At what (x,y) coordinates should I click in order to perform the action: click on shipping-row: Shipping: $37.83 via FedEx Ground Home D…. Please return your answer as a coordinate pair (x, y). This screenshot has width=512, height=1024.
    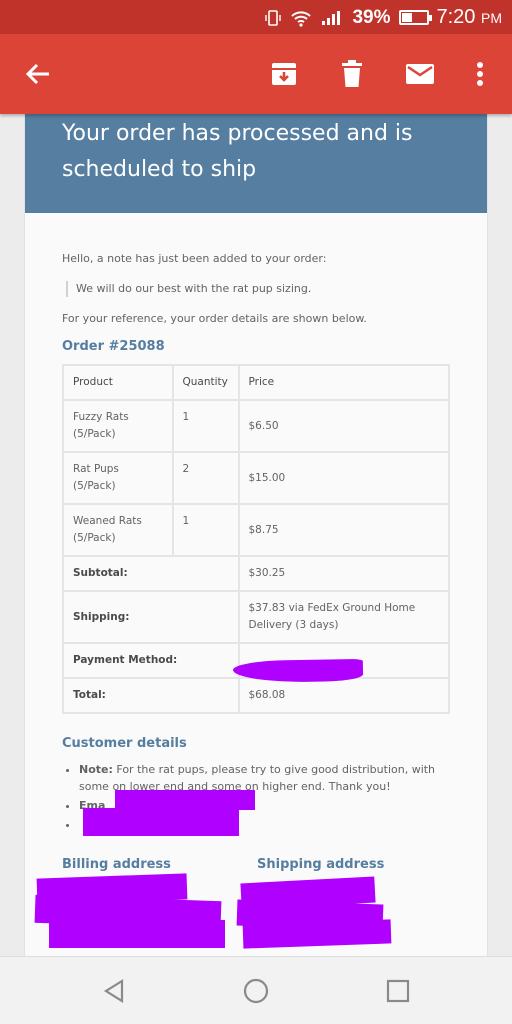
    Looking at the image, I should click on (256, 617).